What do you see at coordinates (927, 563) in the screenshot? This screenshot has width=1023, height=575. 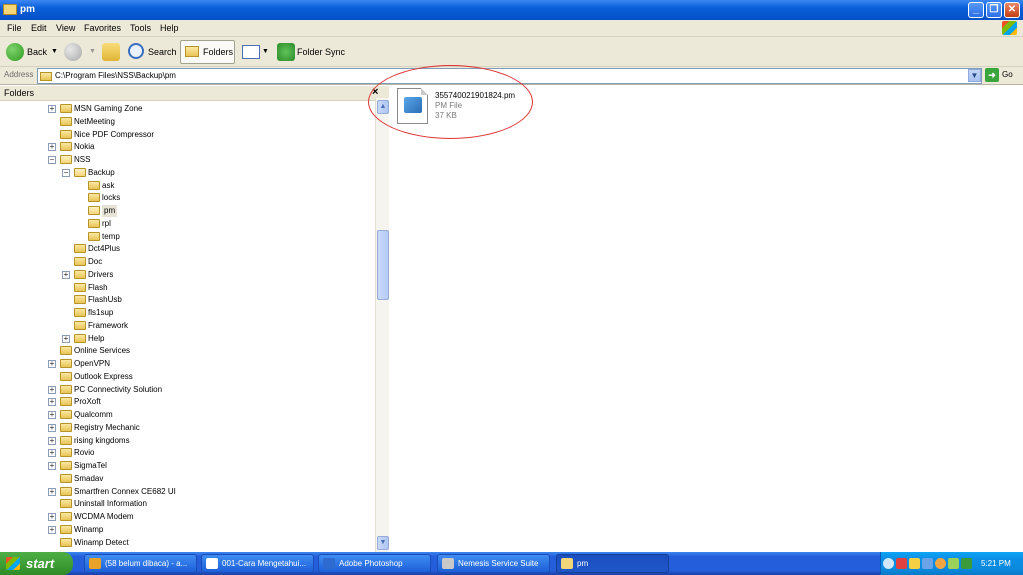 I see `network-icon` at bounding box center [927, 563].